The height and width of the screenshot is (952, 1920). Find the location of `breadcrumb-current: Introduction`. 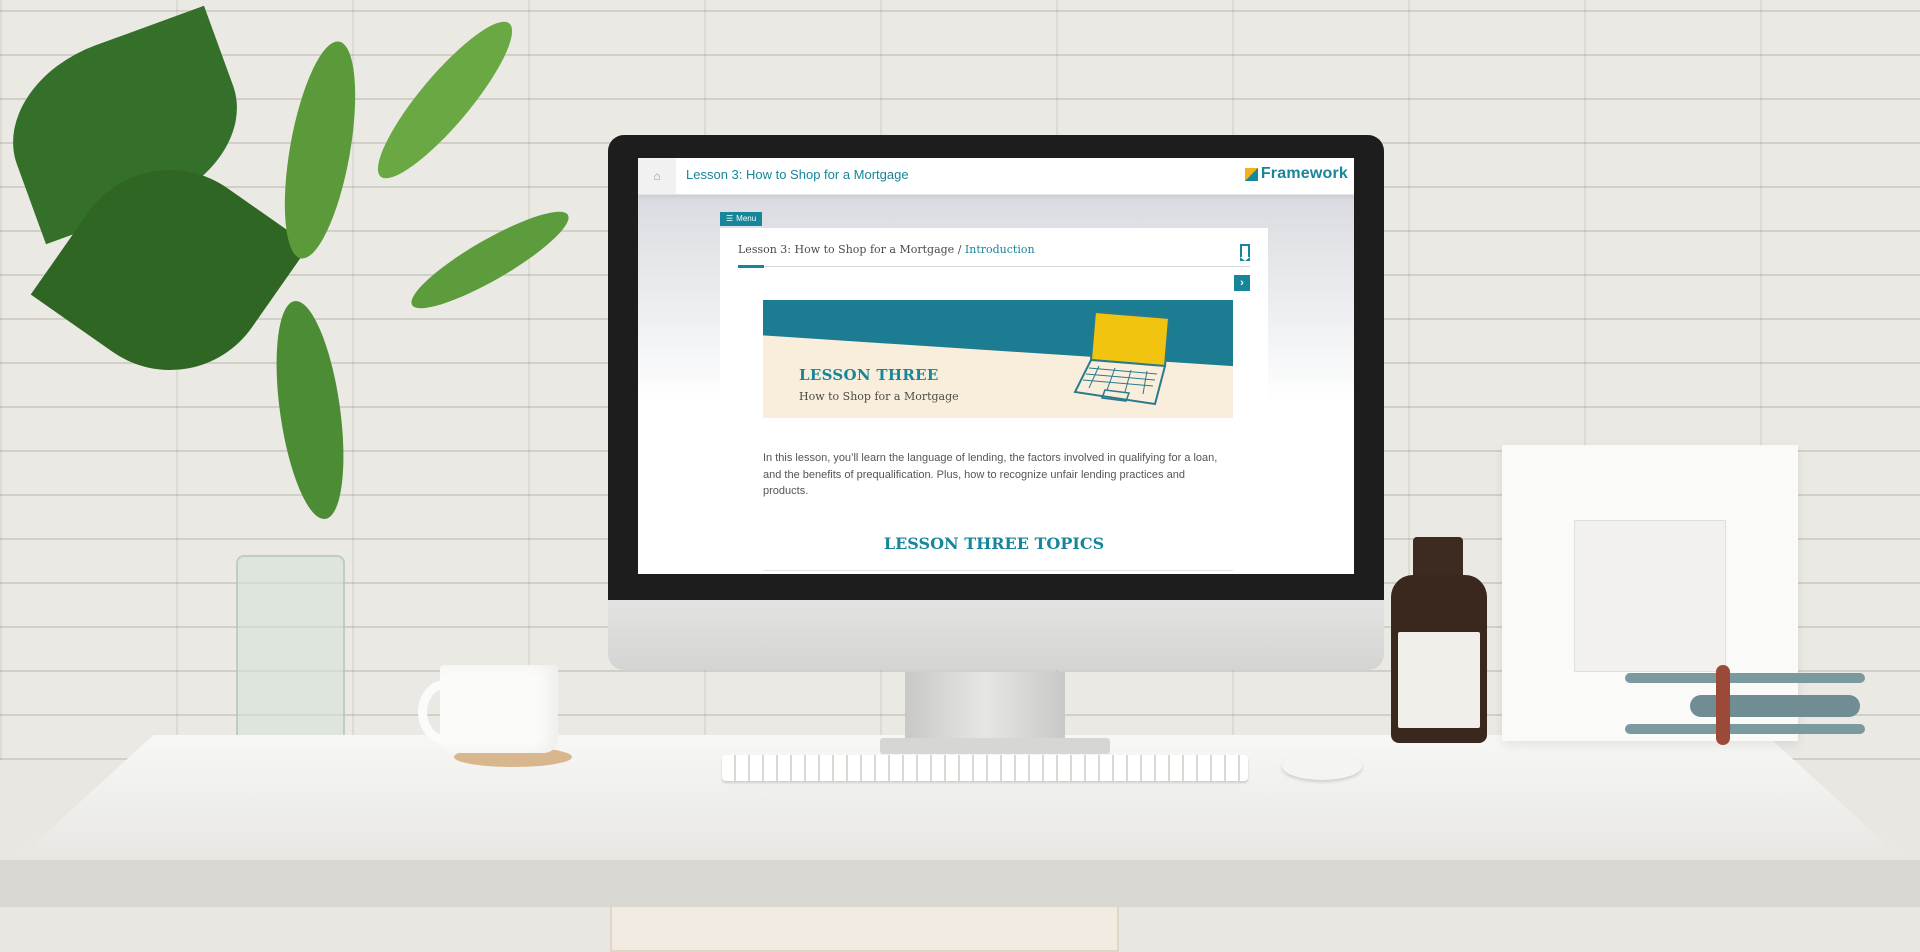

breadcrumb-current: Introduction is located at coordinates (999, 249).